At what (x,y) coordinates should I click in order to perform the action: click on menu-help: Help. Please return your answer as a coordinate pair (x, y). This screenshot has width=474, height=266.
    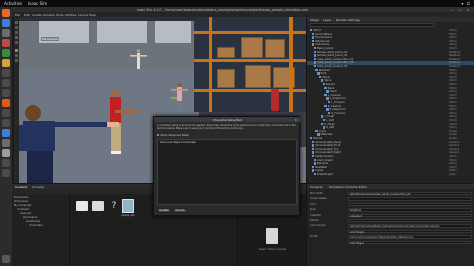
    Looking at the image, I should click on (92, 15).